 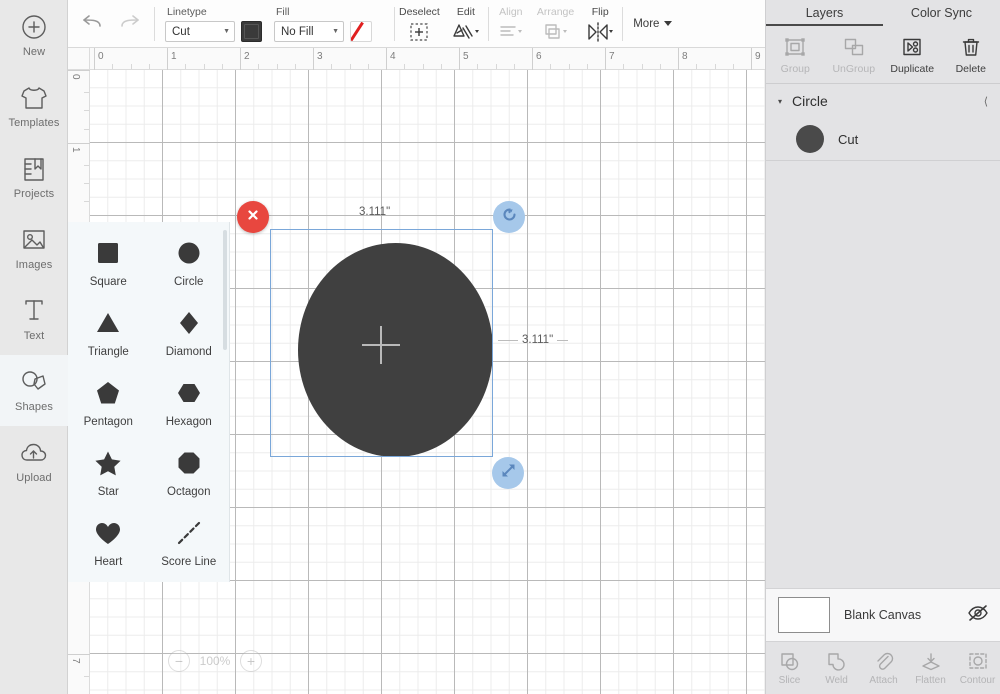 I want to click on sidebar-label-shapes: Shapes, so click(x=34, y=407).